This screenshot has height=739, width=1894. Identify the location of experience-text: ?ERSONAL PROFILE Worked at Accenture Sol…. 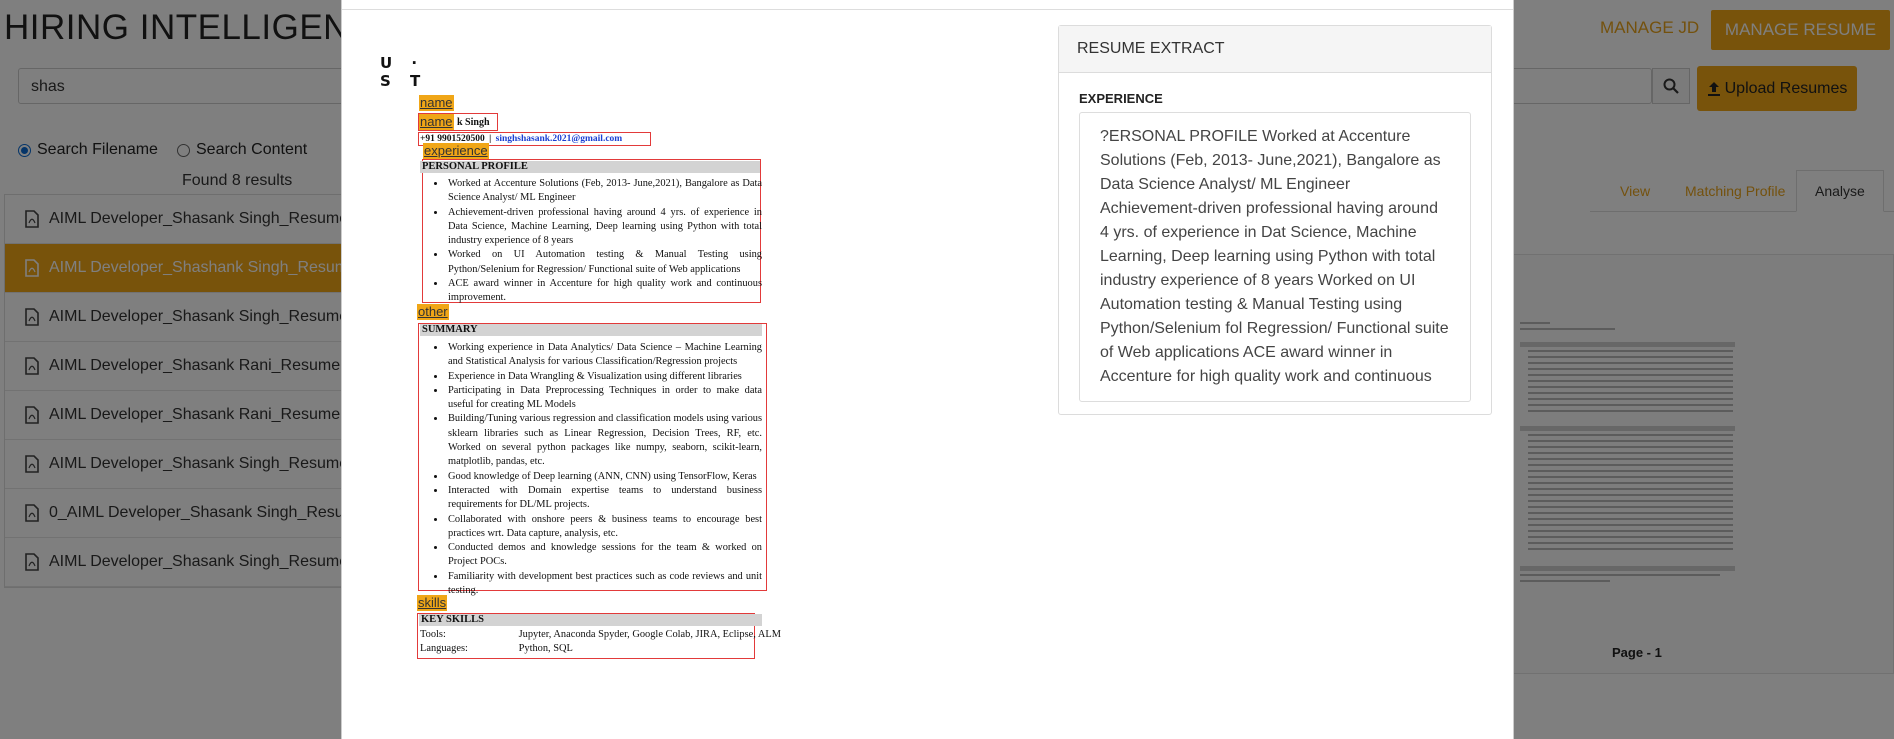
(1275, 257).